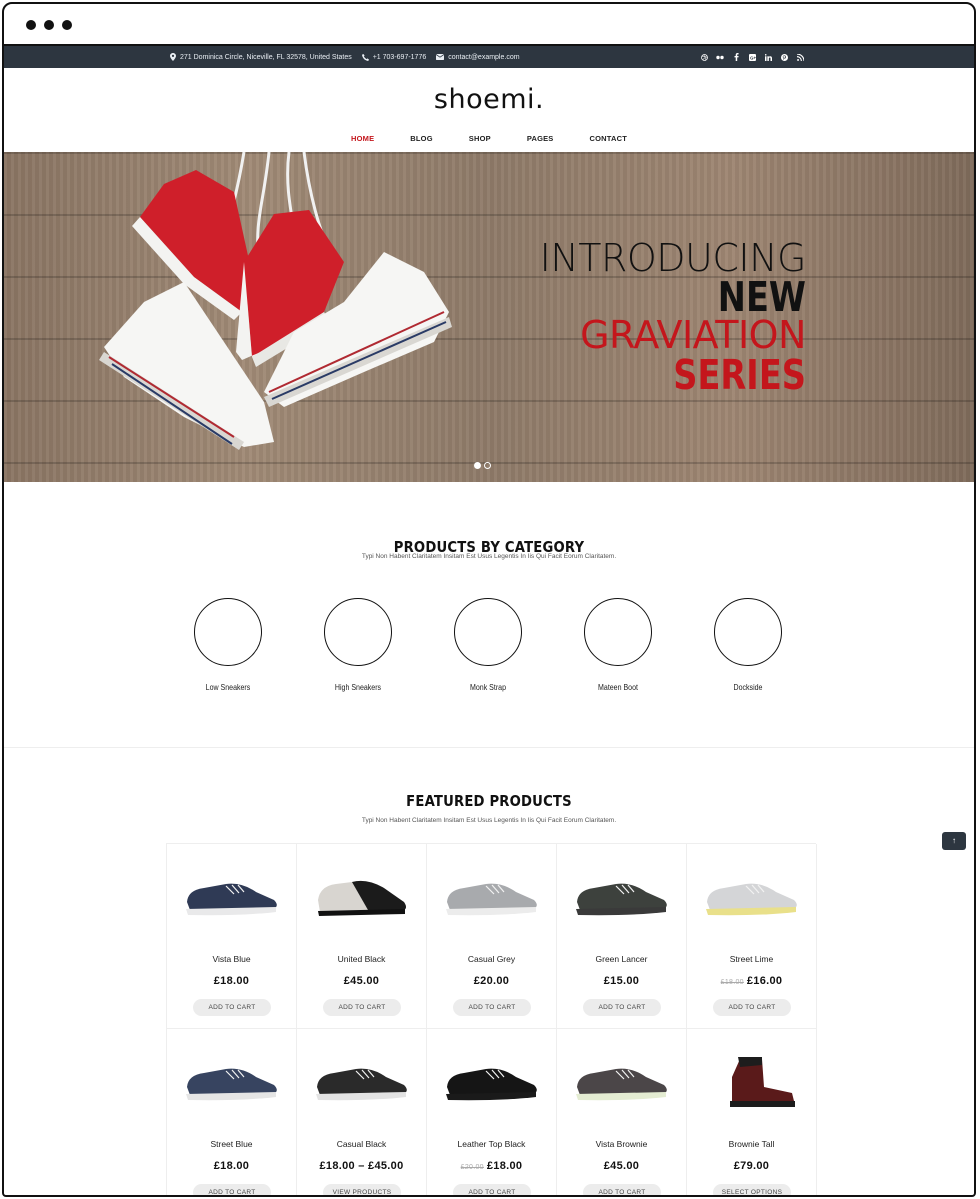 Image resolution: width=980 pixels, height=1199 pixels. I want to click on product-name: Vista Brownie, so click(621, 1144).